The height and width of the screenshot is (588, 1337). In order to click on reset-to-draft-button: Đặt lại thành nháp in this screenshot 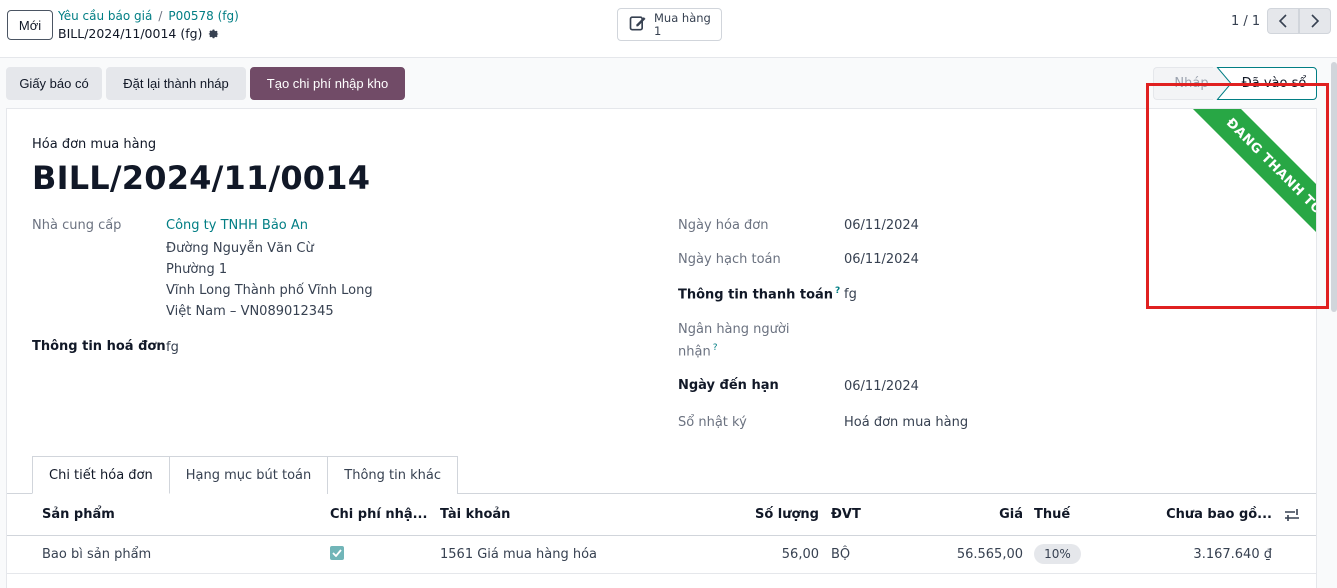, I will do `click(176, 83)`.